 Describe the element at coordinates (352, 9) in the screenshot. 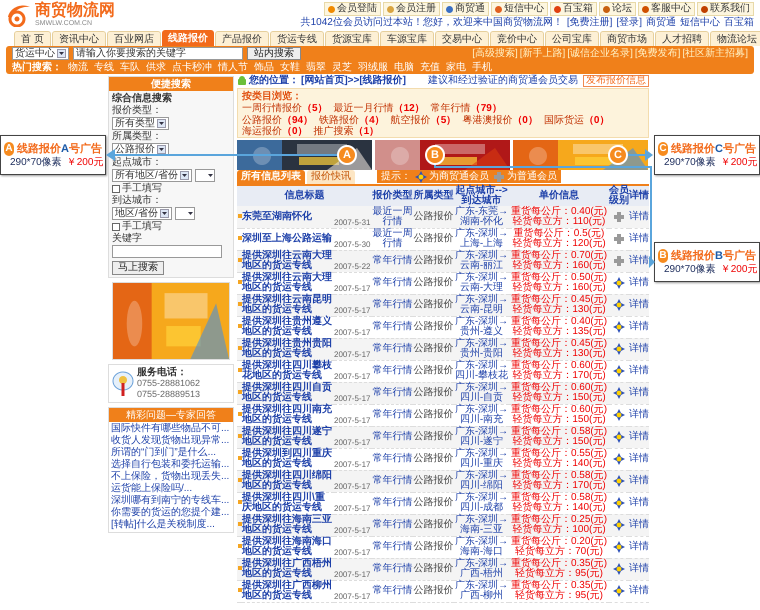

I see `top-link: 会员登陆` at that location.